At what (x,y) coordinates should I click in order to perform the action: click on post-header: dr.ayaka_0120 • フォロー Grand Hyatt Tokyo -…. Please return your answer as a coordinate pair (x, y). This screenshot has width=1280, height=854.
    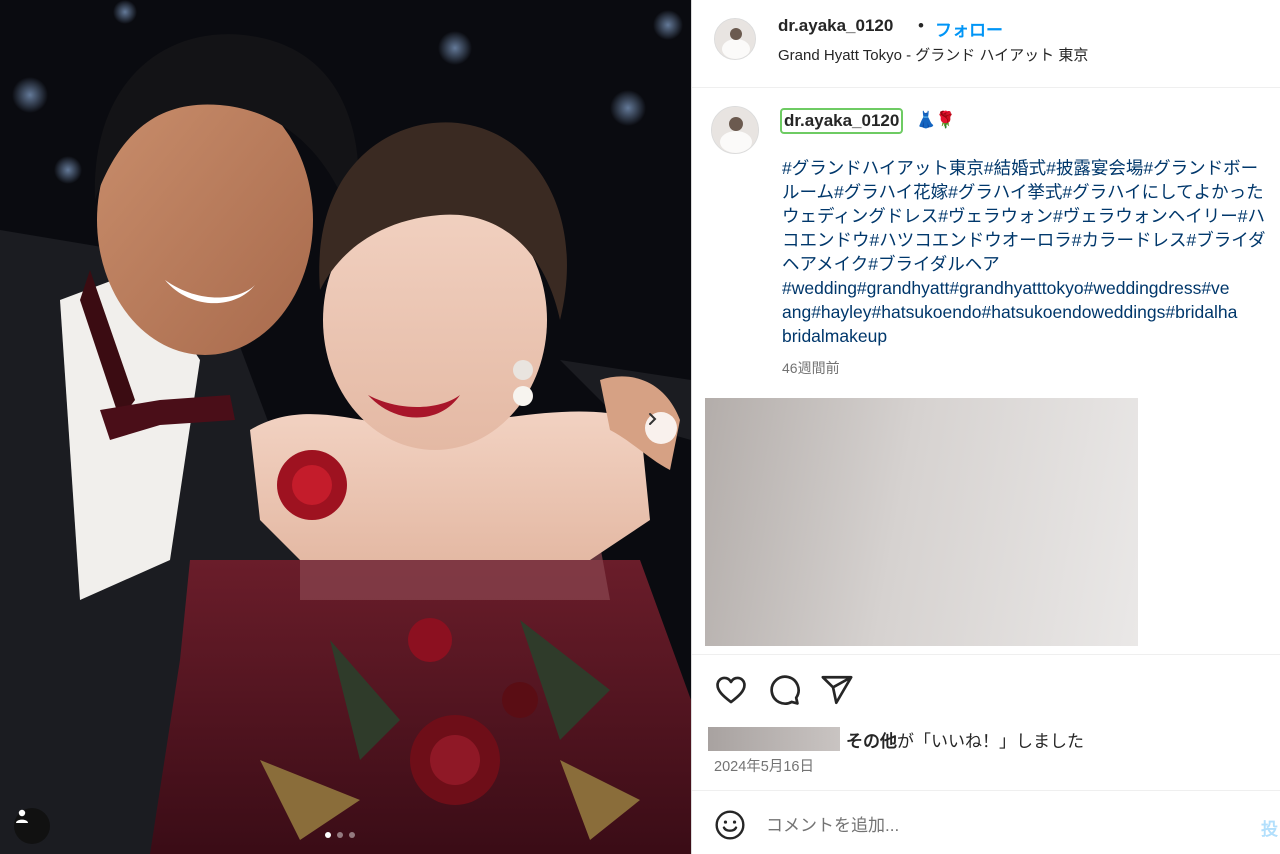
    Looking at the image, I should click on (986, 44).